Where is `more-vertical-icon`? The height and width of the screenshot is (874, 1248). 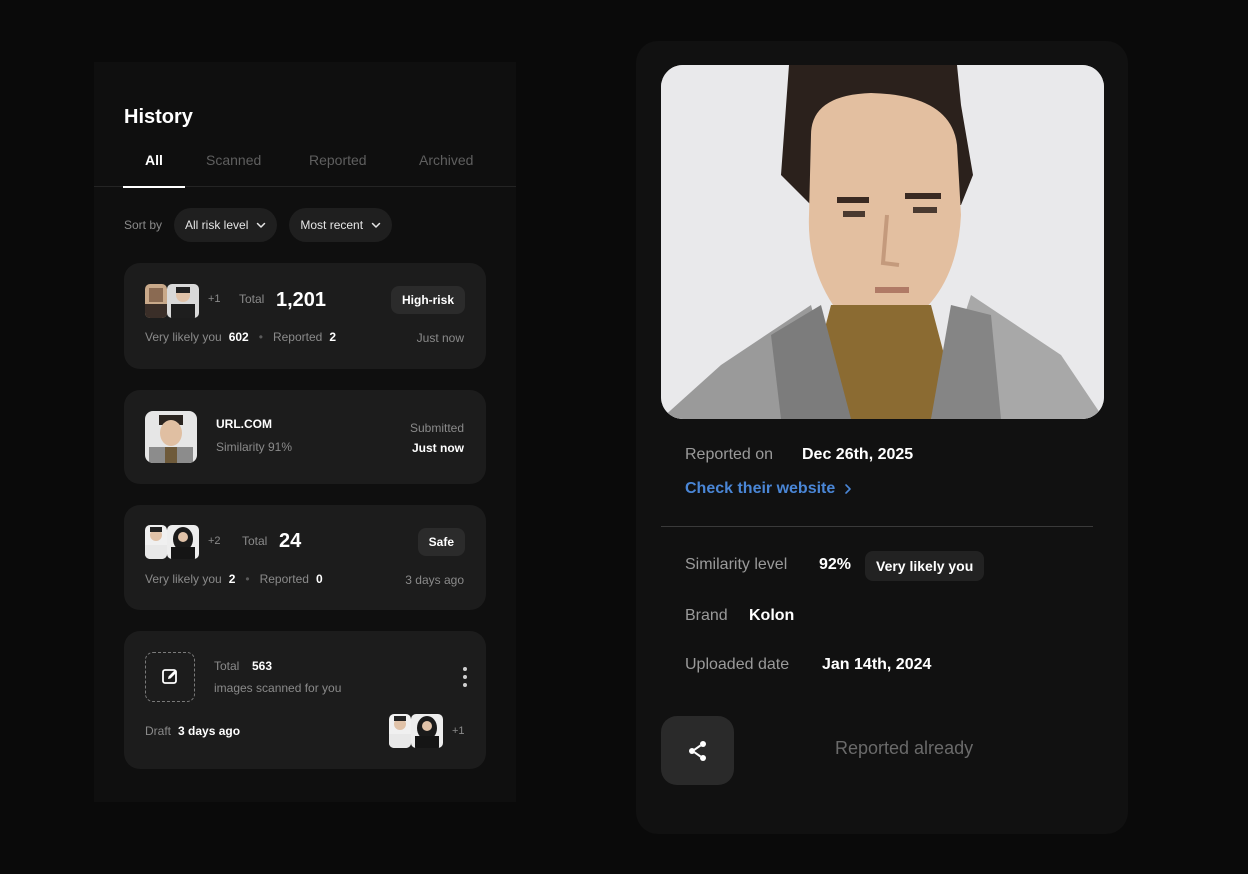
more-vertical-icon is located at coordinates (465, 678).